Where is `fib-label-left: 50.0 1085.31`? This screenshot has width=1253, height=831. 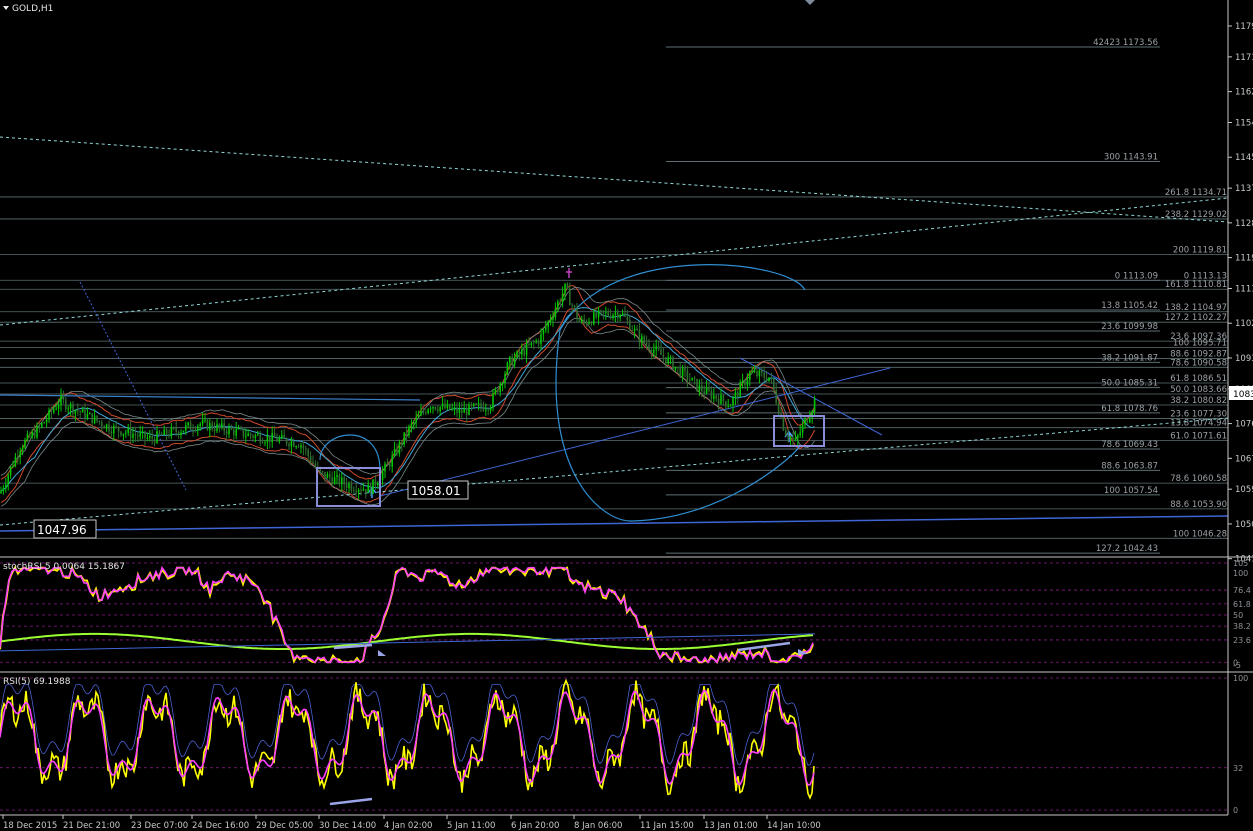
fib-label-left: 50.0 1085.31 is located at coordinates (1129, 384).